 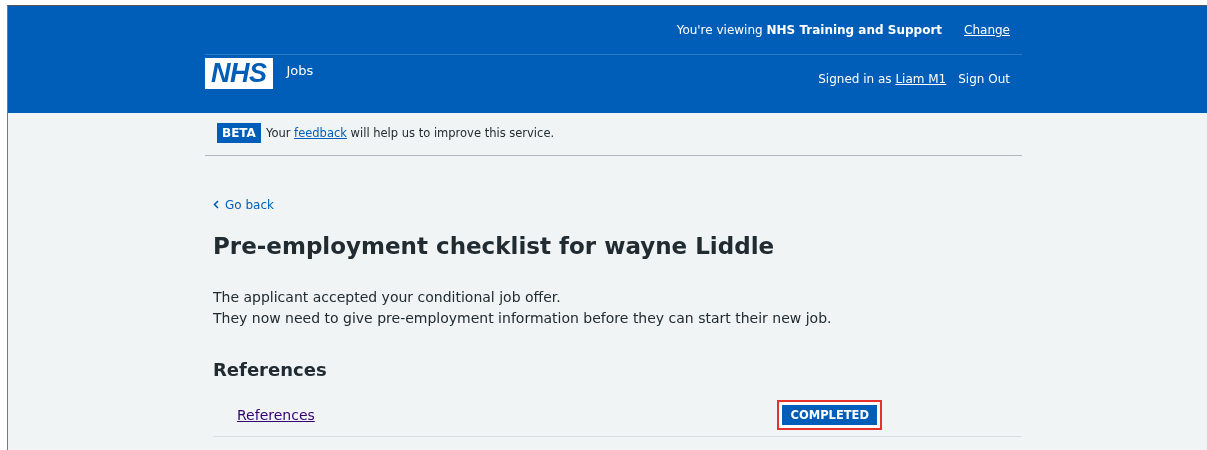 What do you see at coordinates (523, 318) in the screenshot?
I see `intro-text: They now need to give pre-employment information before they can start their new job.` at bounding box center [523, 318].